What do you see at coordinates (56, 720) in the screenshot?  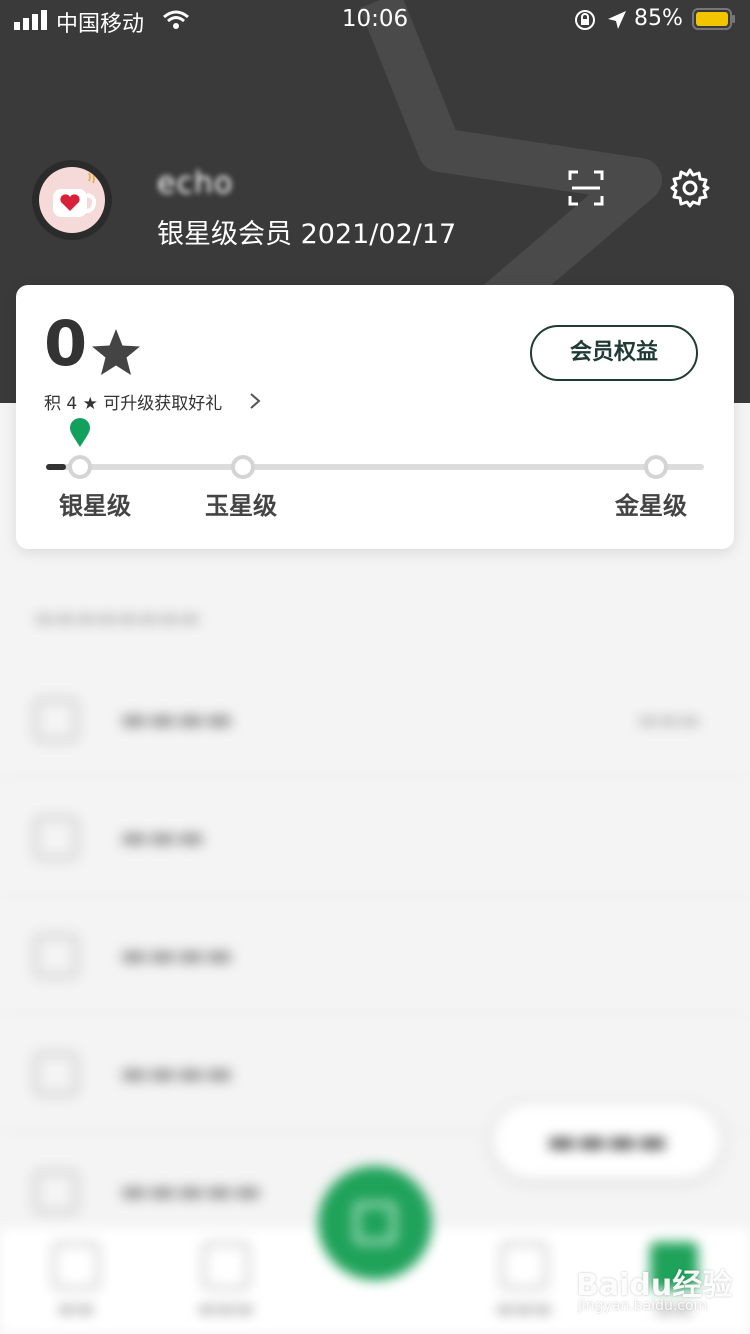 I see `gift-icon` at bounding box center [56, 720].